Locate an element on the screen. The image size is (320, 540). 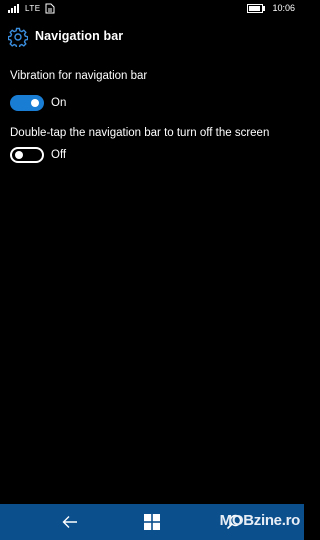
network-type: LTE is located at coordinates (33, 8).